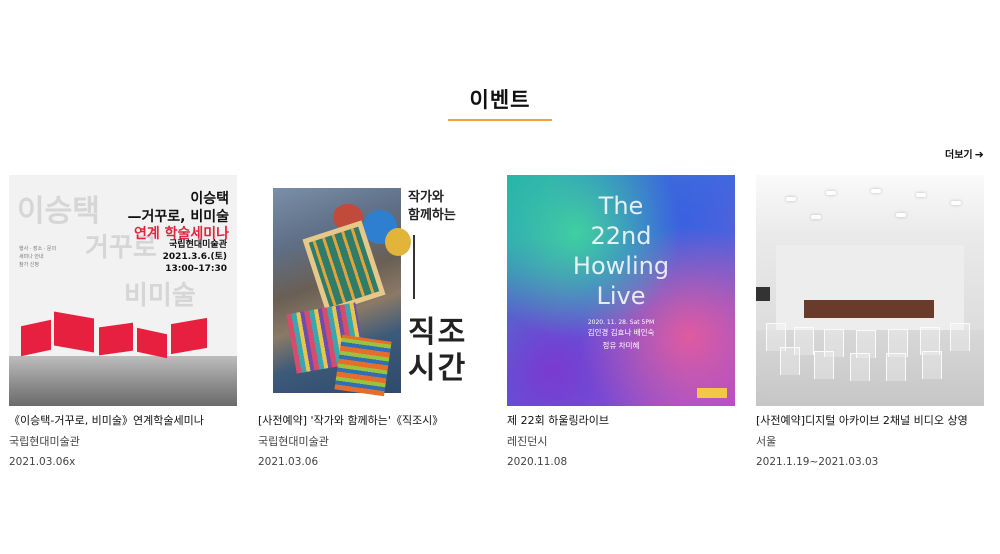 This screenshot has width=1000, height=554. What do you see at coordinates (621, 251) in the screenshot?
I see `poster-title: The 22nd Howling Live` at bounding box center [621, 251].